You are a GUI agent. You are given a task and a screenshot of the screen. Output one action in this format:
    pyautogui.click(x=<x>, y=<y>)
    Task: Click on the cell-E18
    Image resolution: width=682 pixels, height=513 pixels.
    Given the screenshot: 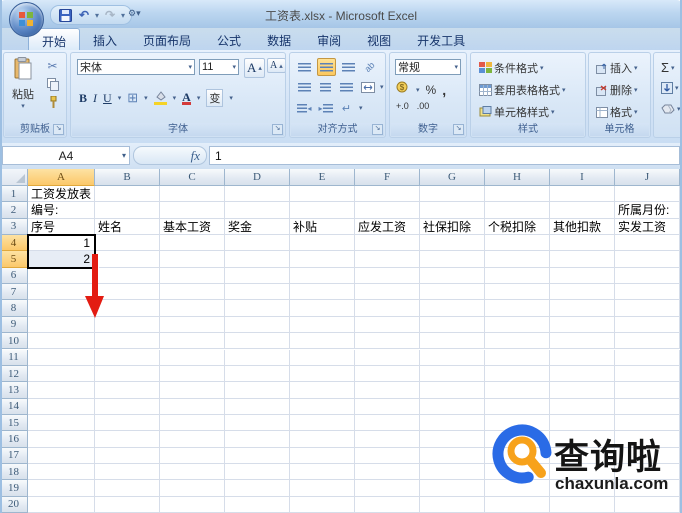 What is the action you would take?
    pyautogui.click(x=322, y=472)
    